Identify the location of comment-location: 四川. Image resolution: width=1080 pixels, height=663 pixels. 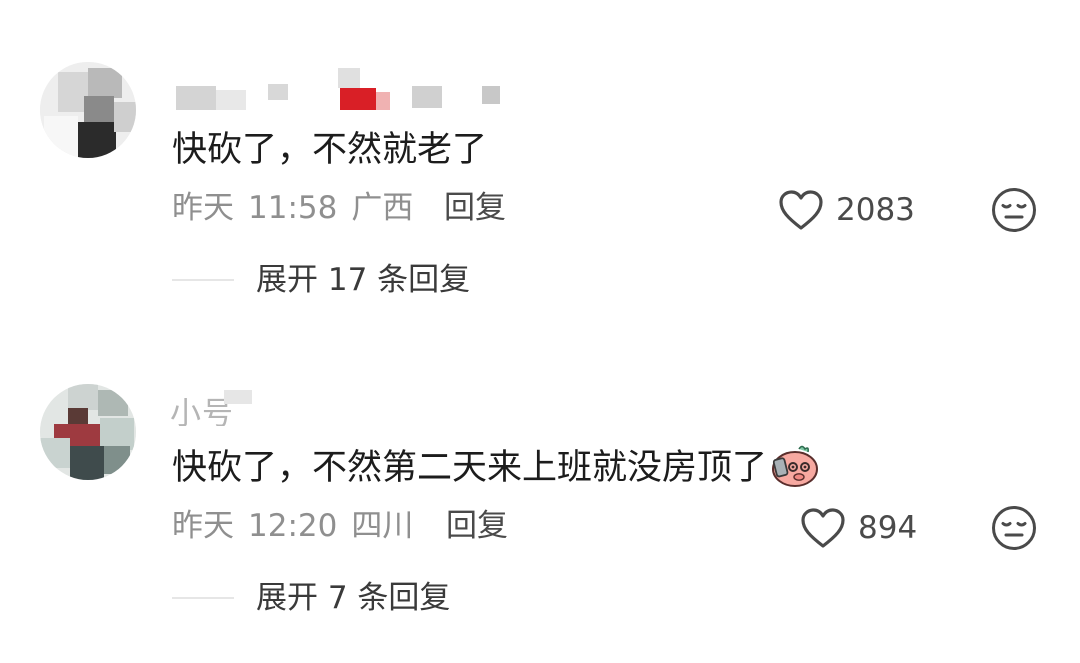
(382, 526).